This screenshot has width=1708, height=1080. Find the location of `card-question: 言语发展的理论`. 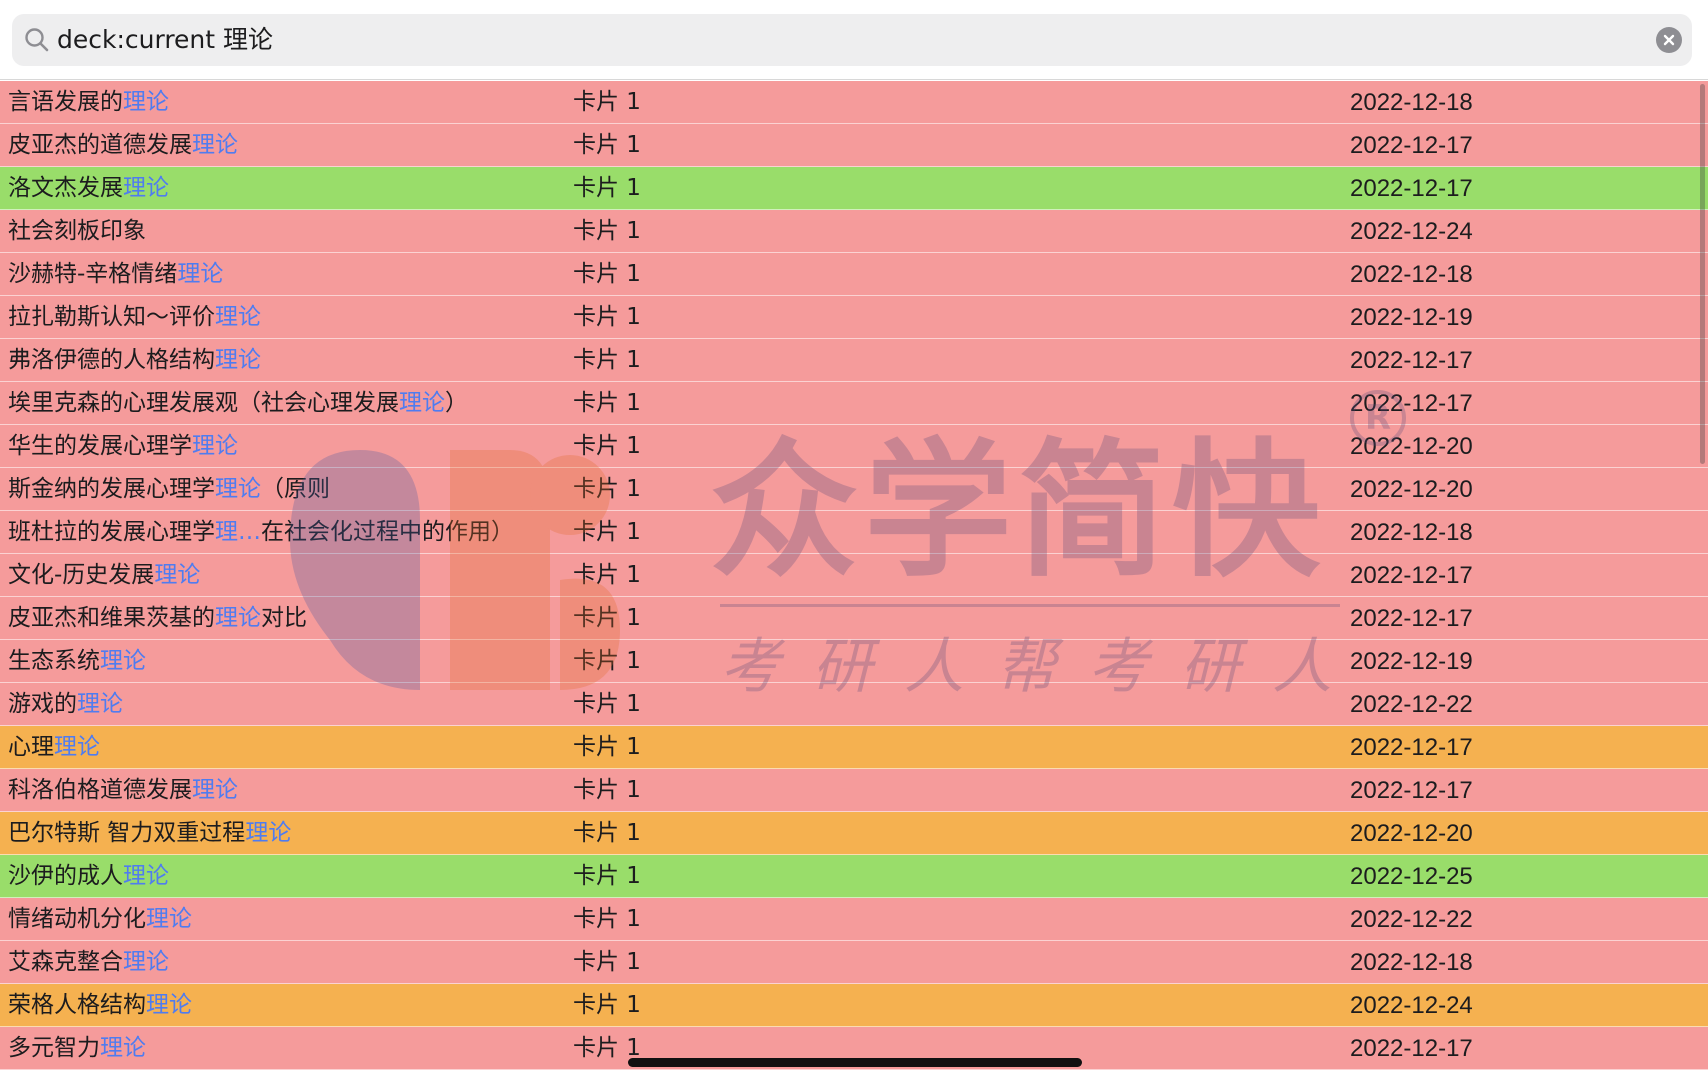

card-question: 言语发展的理论 is located at coordinates (288, 102).